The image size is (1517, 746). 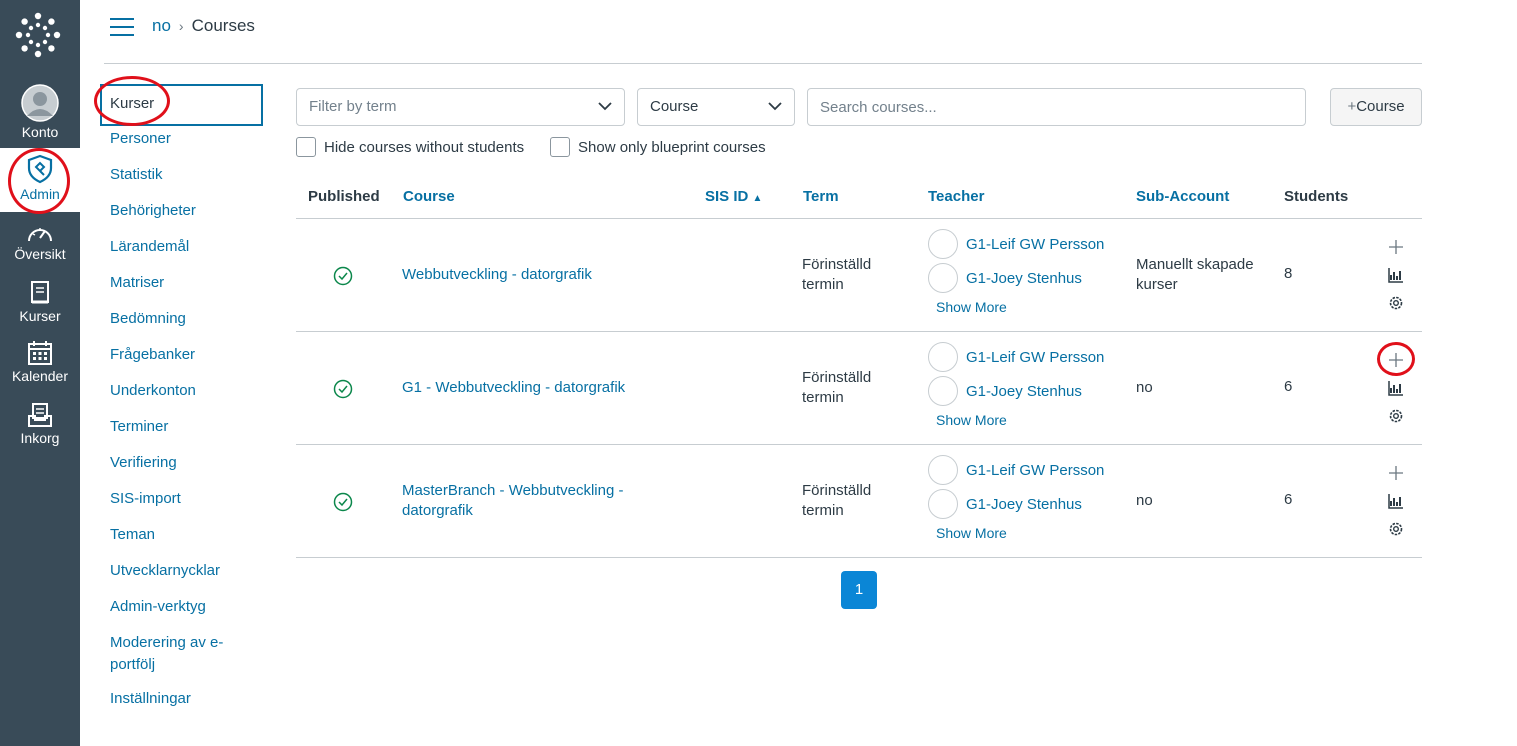 What do you see at coordinates (1352, 106) in the screenshot?
I see `plus-icon: +` at bounding box center [1352, 106].